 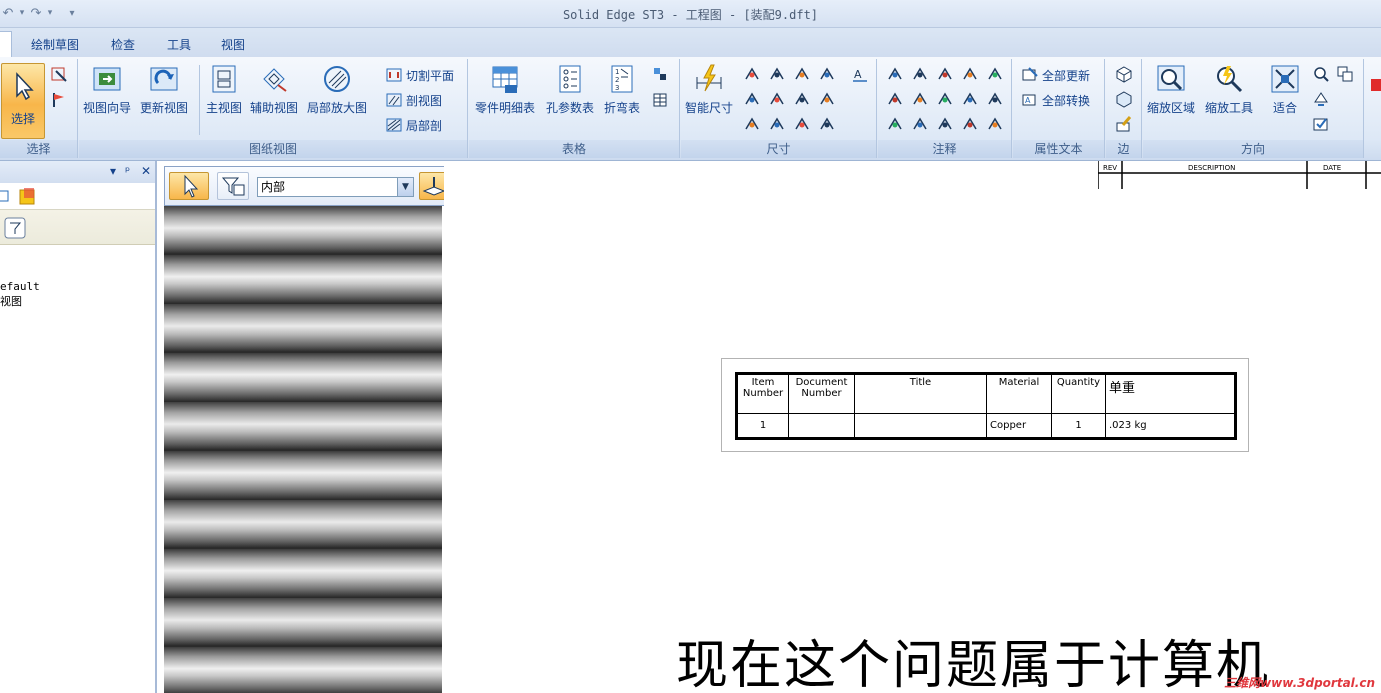 What do you see at coordinates (1124, 124) in the screenshot?
I see `edge-paint-icon` at bounding box center [1124, 124].